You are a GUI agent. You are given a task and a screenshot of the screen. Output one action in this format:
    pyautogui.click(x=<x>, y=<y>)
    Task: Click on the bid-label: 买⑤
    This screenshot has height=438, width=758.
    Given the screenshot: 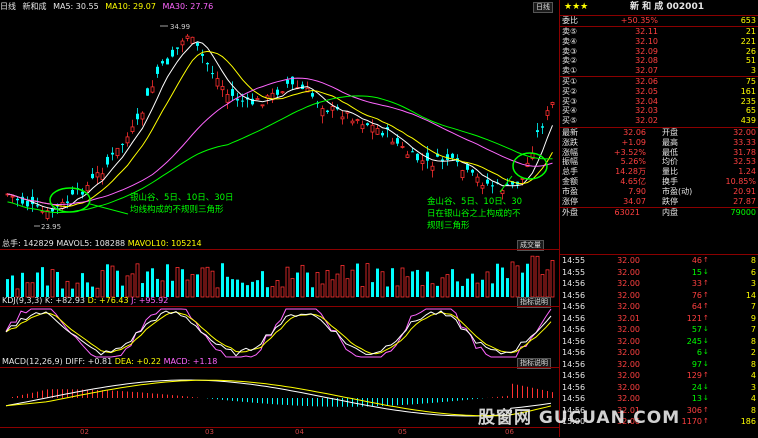 What is the action you would take?
    pyautogui.click(x=570, y=121)
    